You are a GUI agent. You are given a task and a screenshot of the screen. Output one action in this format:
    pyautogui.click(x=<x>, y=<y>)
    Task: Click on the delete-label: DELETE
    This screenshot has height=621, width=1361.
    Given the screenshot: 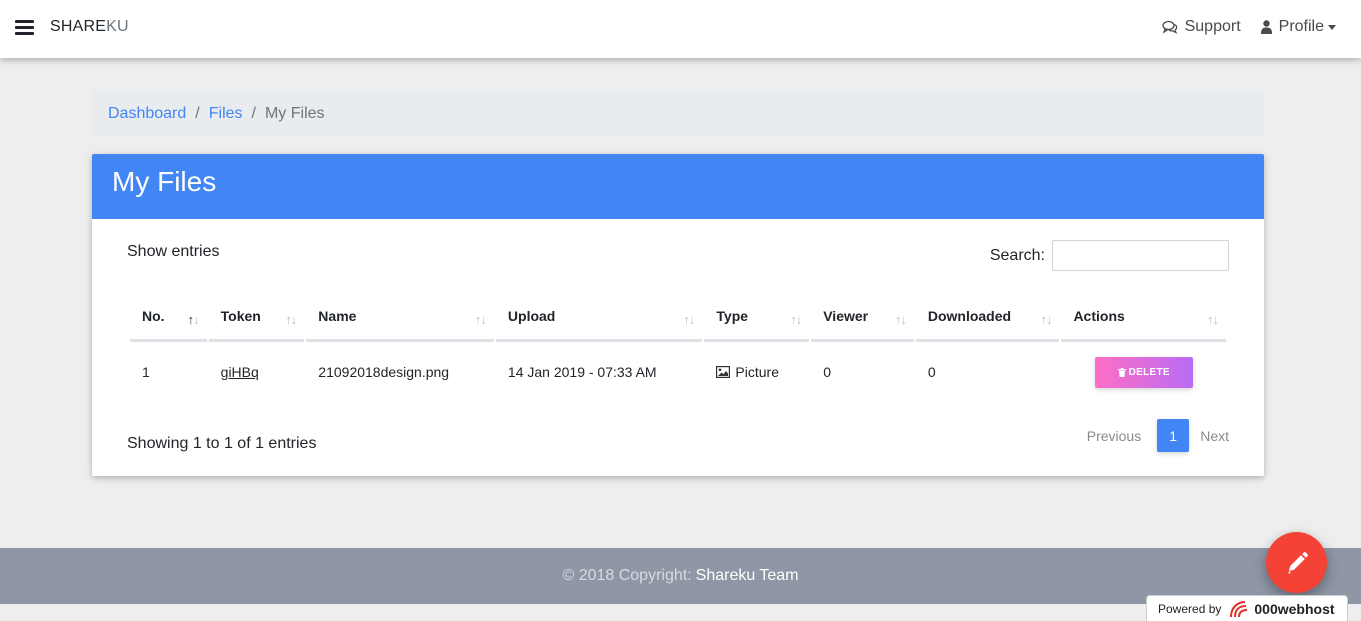 What is the action you would take?
    pyautogui.click(x=1149, y=372)
    